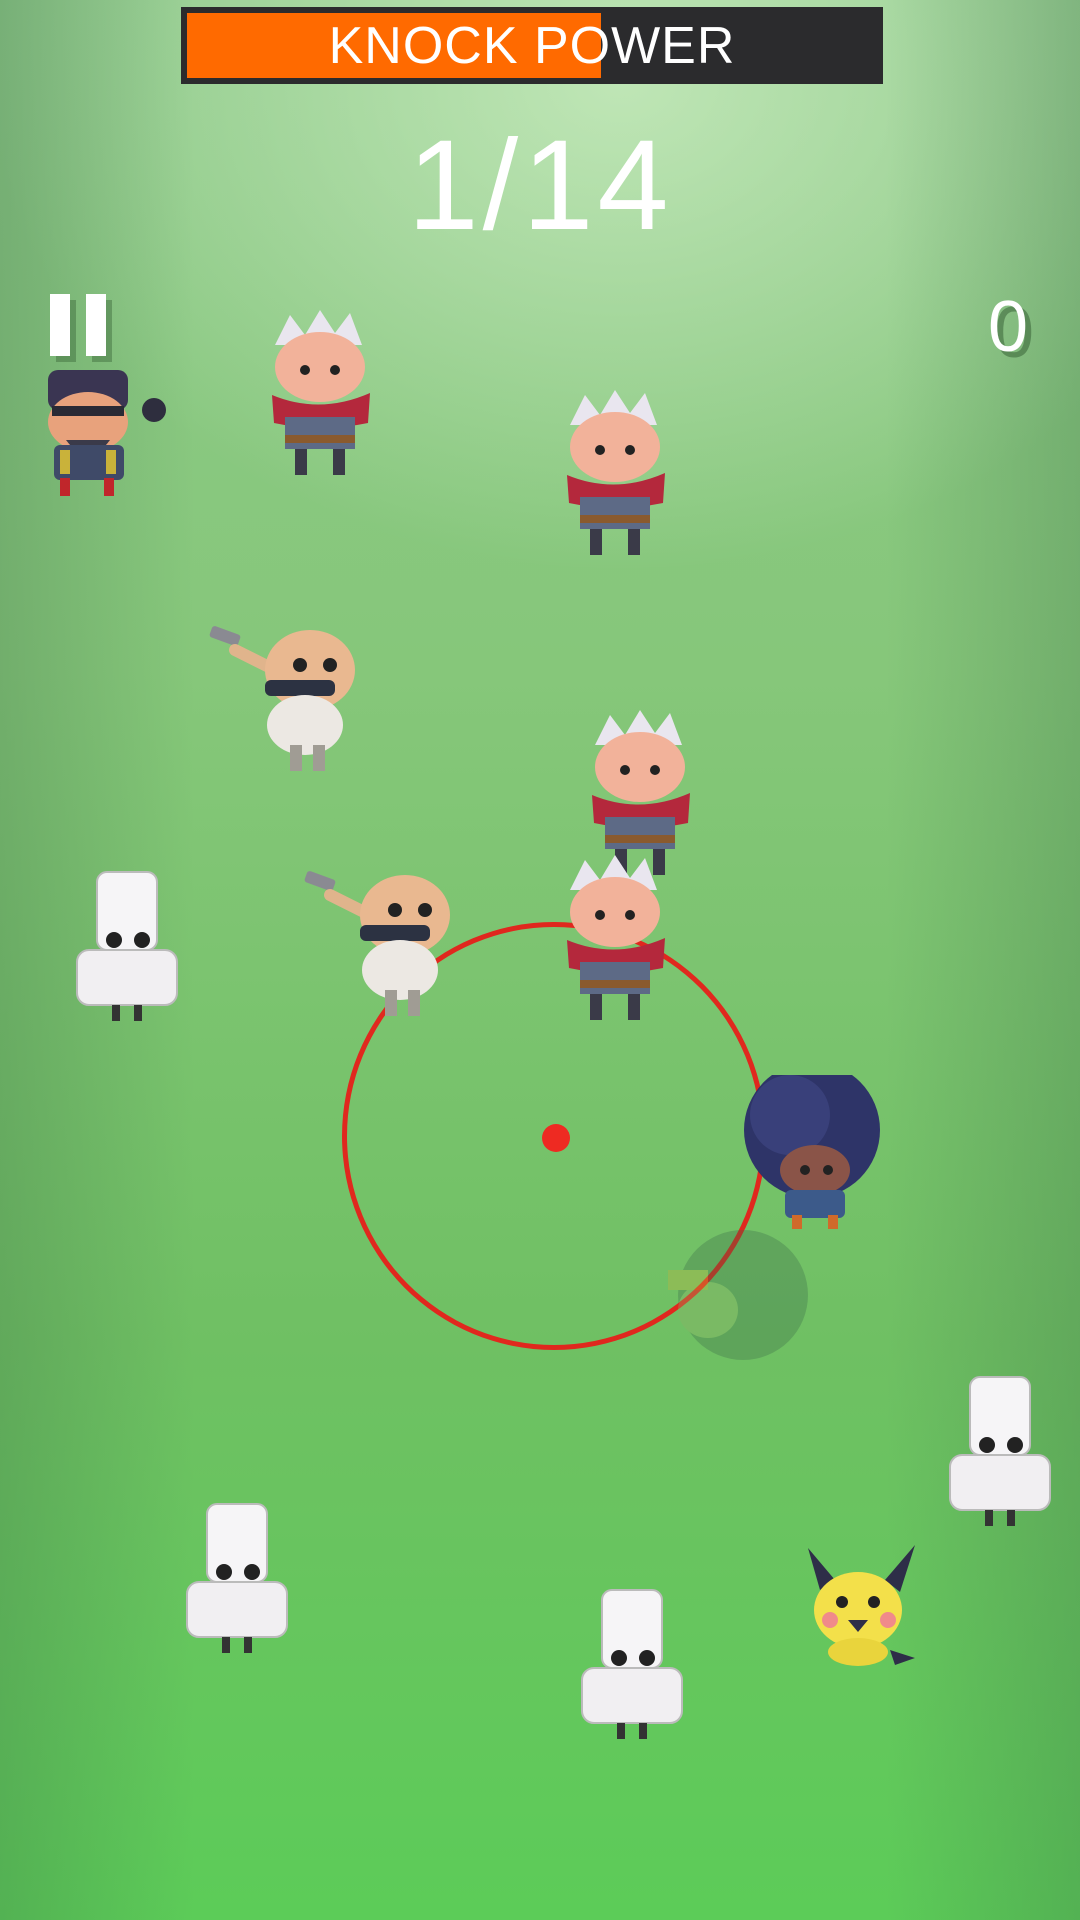 The width and height of the screenshot is (1080, 1920). I want to click on pikachu-like-creature, so click(855, 1605).